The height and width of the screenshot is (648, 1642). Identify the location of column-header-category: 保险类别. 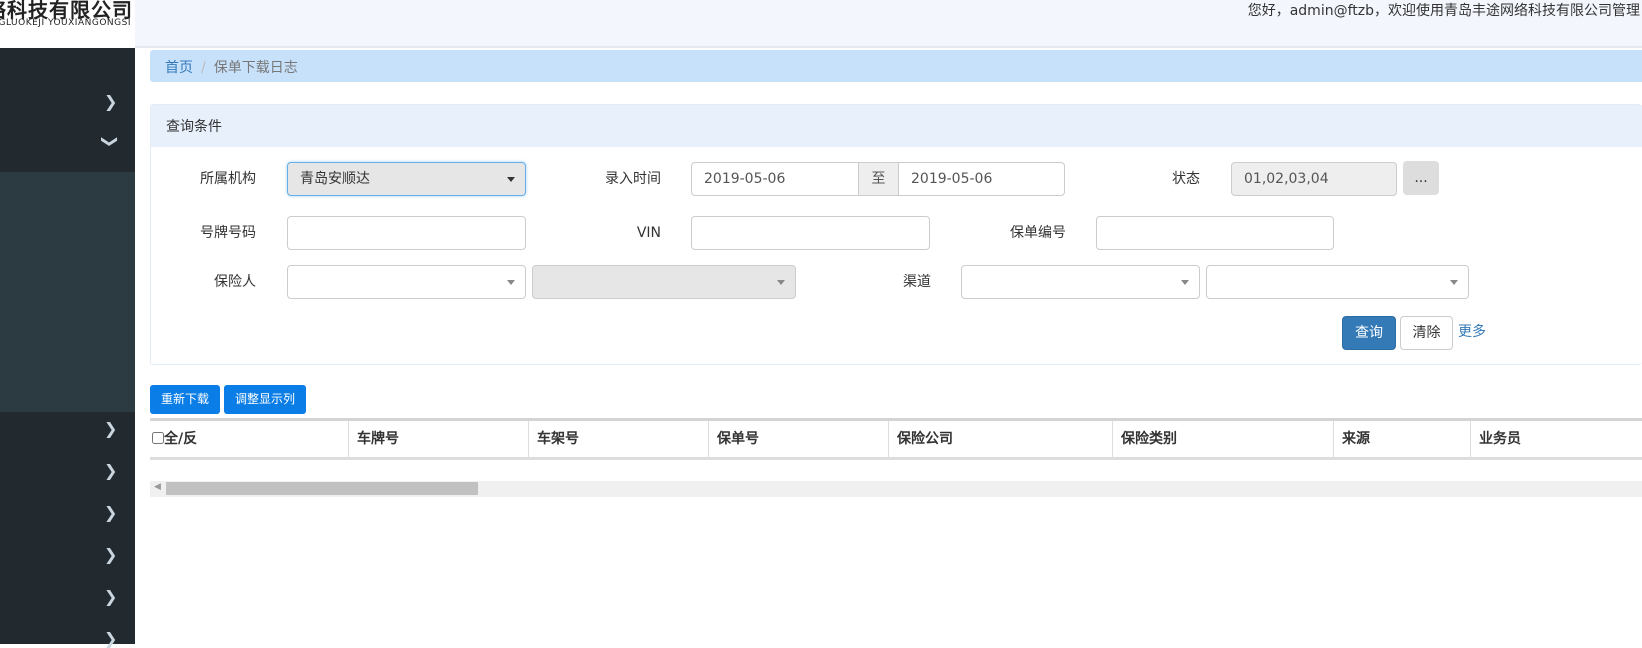
(1223, 439).